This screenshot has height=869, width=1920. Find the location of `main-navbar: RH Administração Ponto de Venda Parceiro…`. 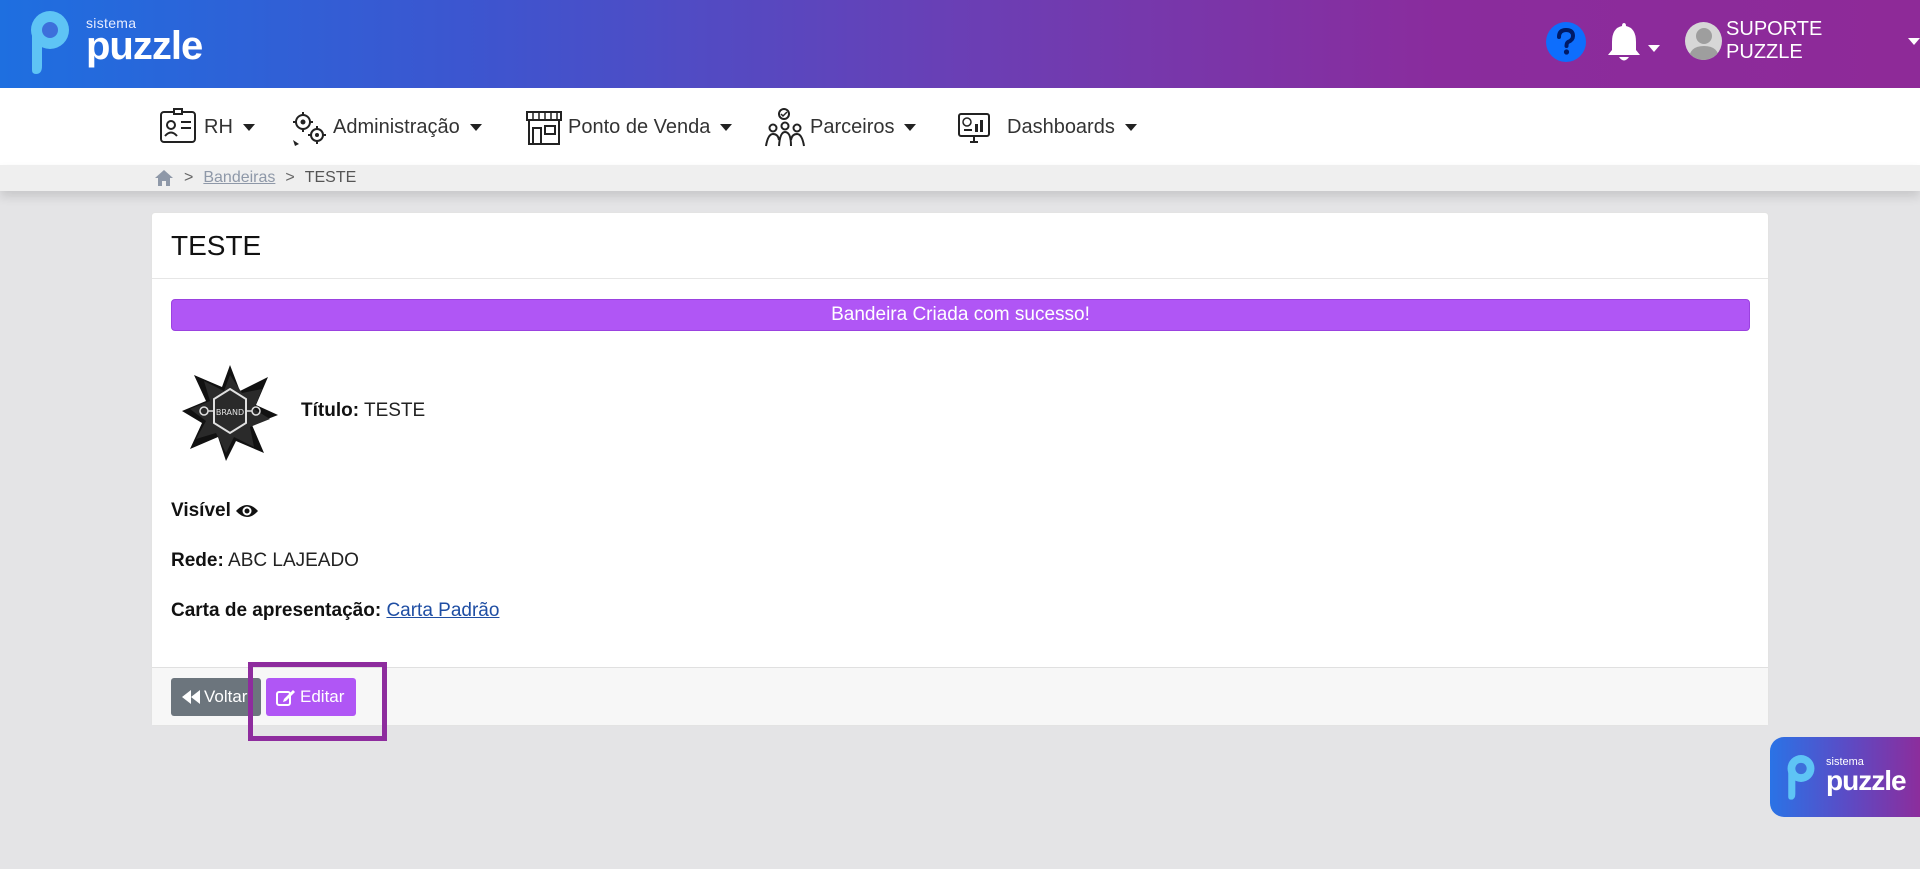

main-navbar: RH Administração Ponto de Venda Parceiro… is located at coordinates (960, 126).